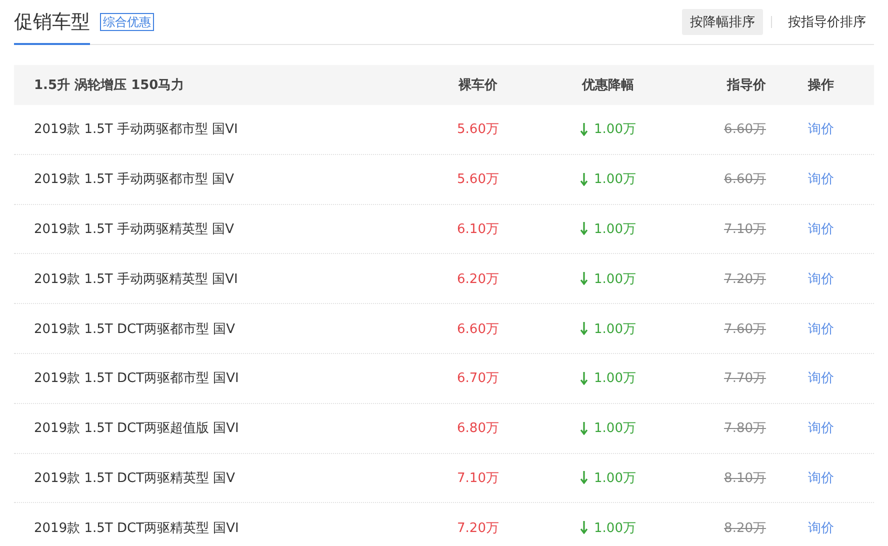 This screenshot has width=888, height=546. Describe the element at coordinates (134, 179) in the screenshot. I see `model-name: 2019款 1.5T 手动两驱都市型 国V` at that location.